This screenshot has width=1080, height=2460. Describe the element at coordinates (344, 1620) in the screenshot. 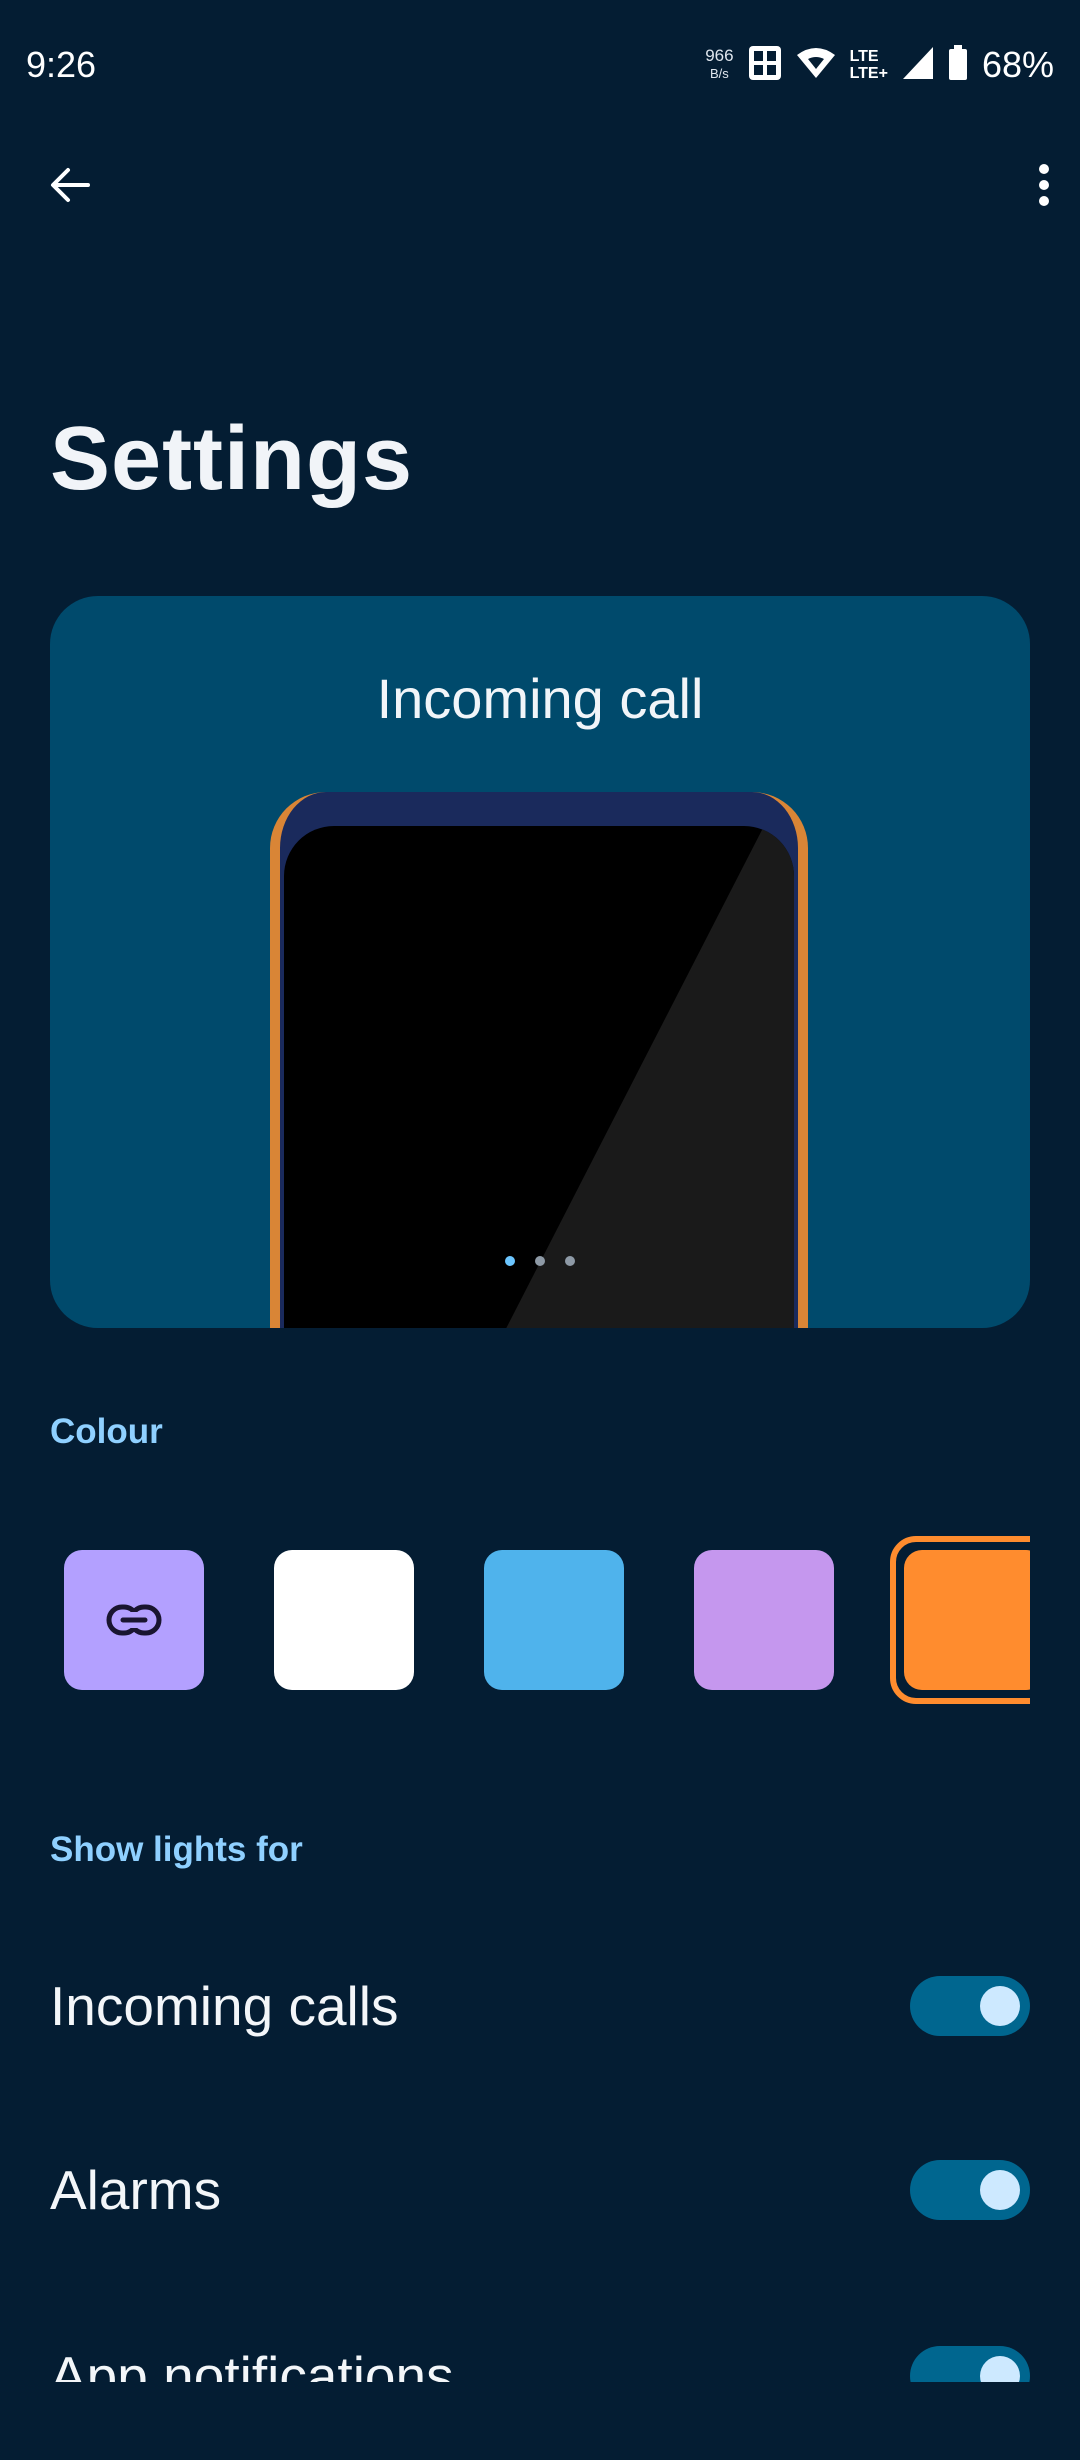

I see `swatch-white` at that location.